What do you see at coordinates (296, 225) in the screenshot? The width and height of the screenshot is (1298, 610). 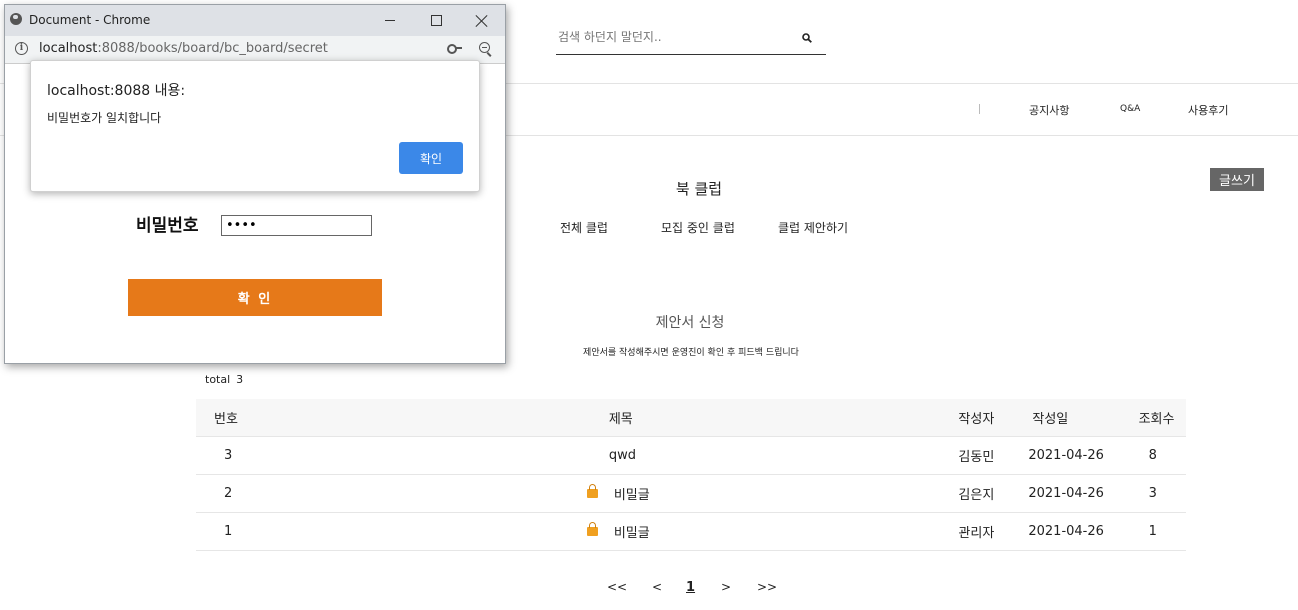 I see `password-input` at bounding box center [296, 225].